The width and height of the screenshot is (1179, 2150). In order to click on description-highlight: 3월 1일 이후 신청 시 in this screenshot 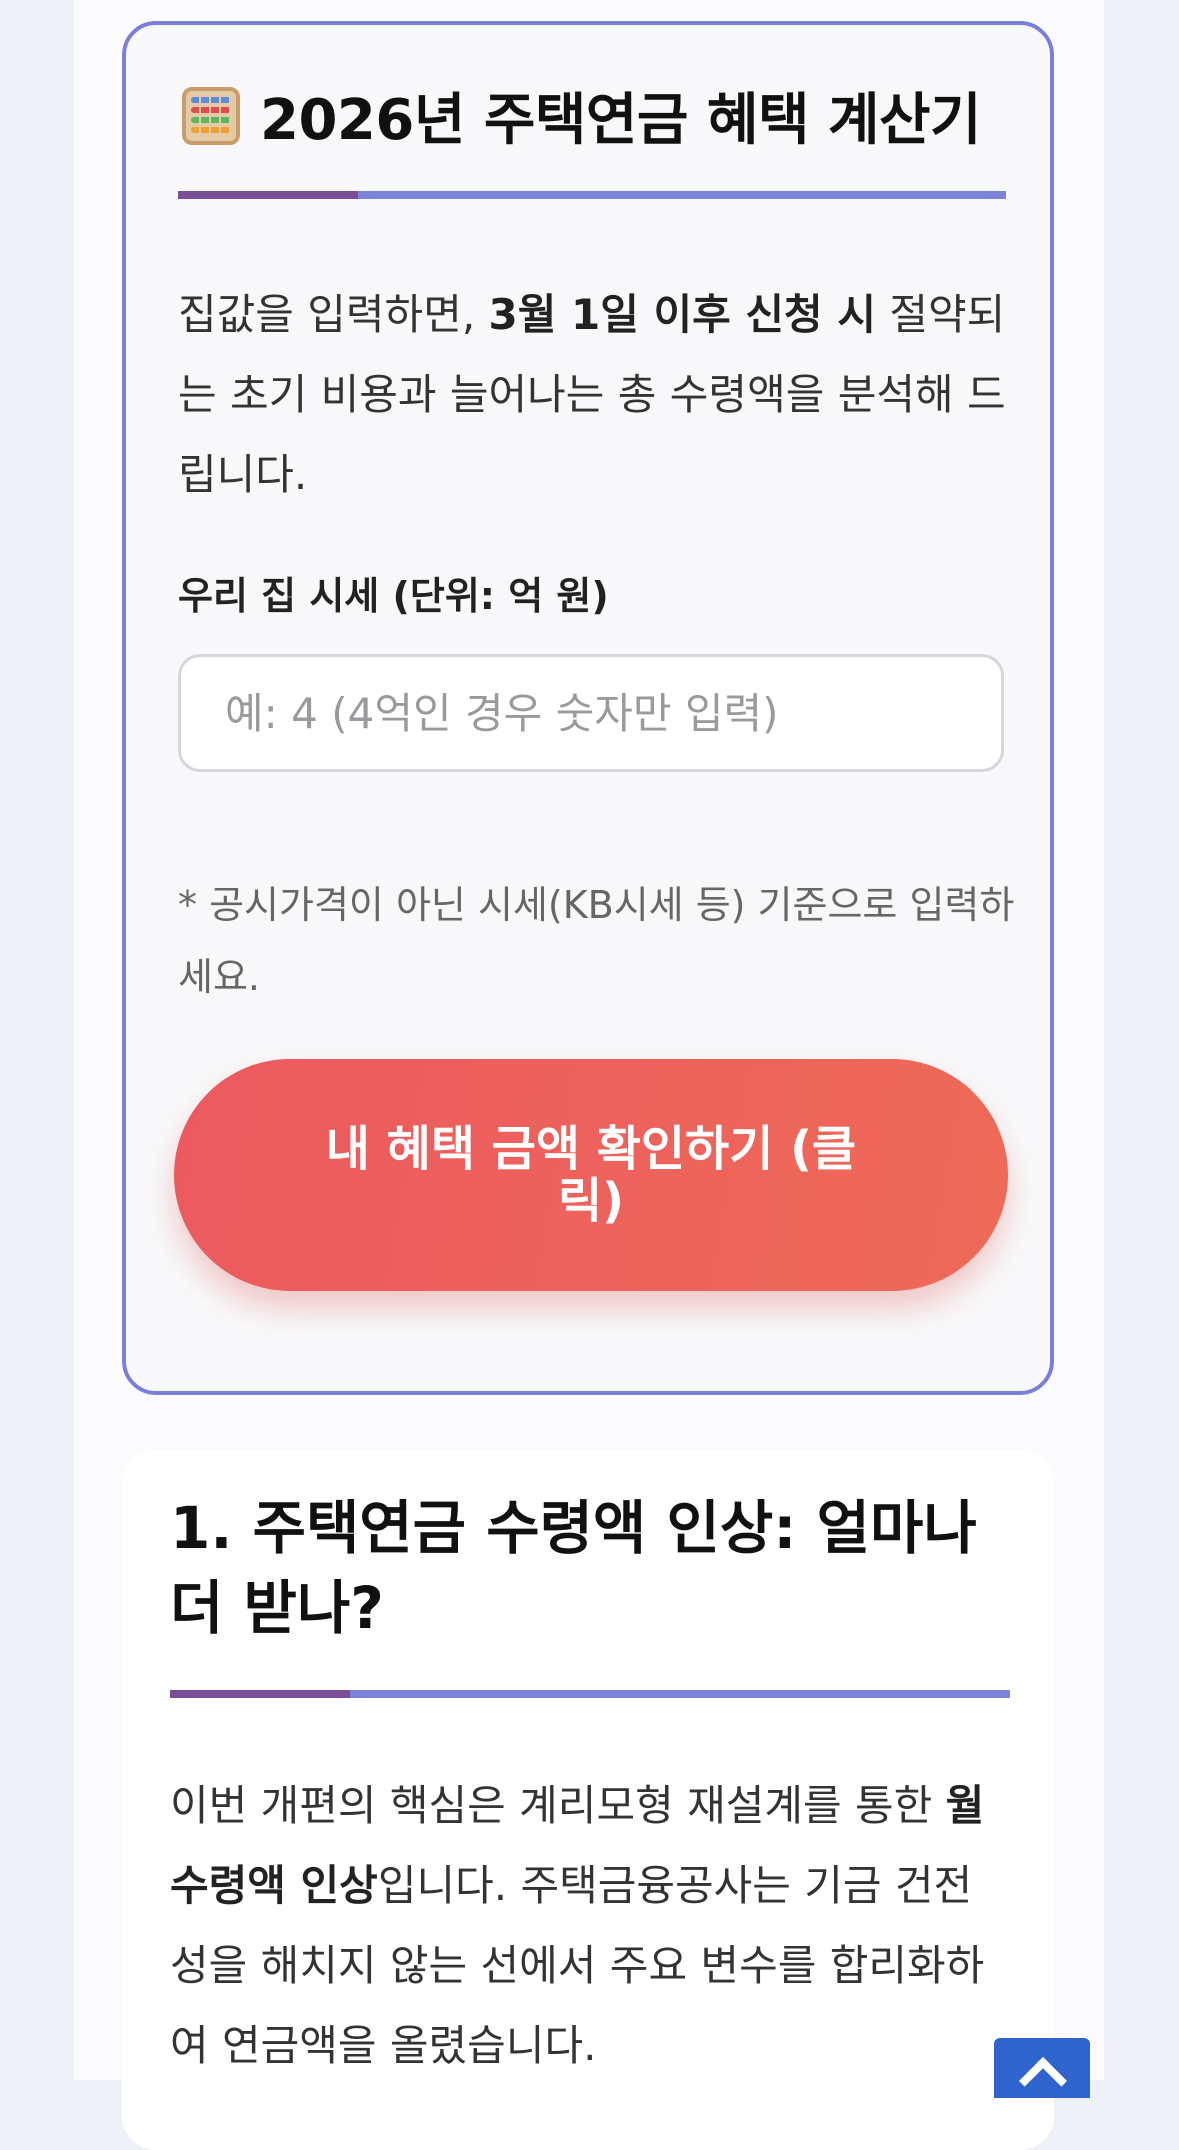, I will do `click(682, 314)`.